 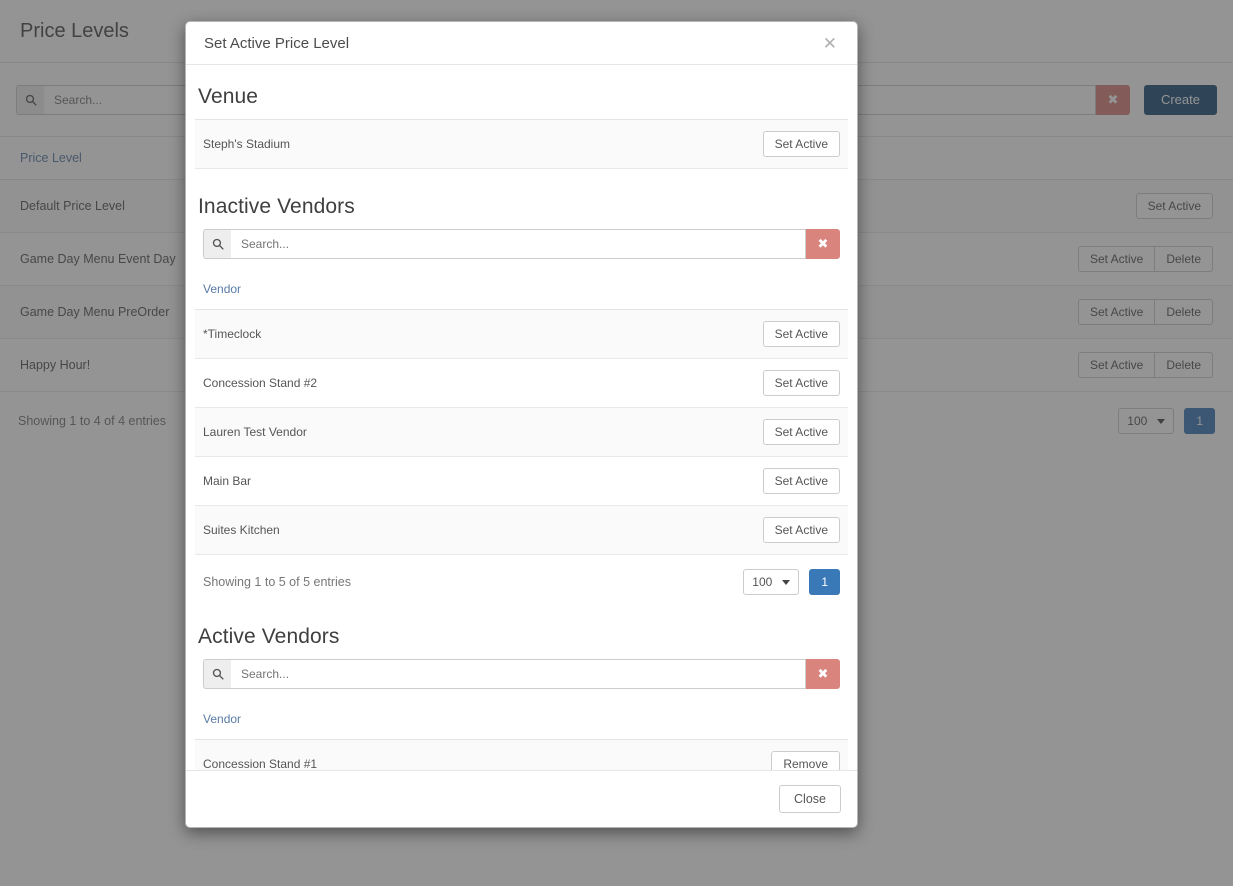 What do you see at coordinates (386, 530) in the screenshot?
I see `vendor-name: Suites Kitchen` at bounding box center [386, 530].